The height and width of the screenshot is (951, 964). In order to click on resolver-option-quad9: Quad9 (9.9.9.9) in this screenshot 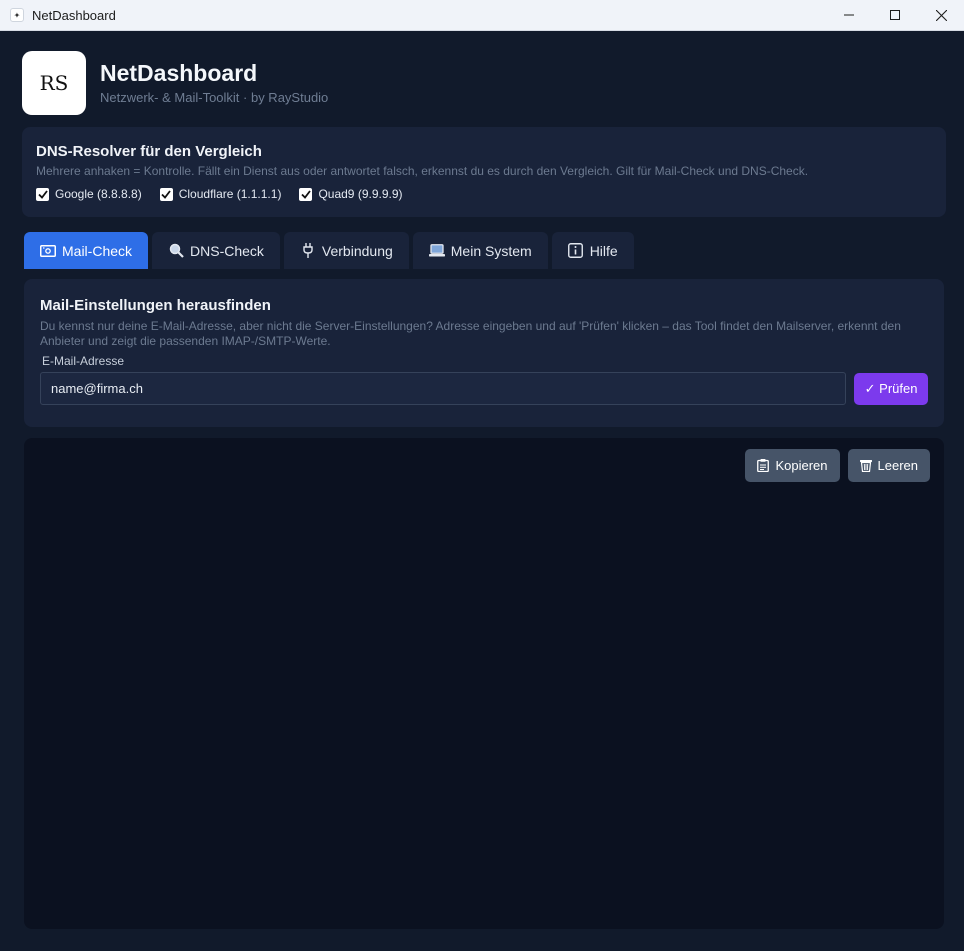, I will do `click(351, 194)`.